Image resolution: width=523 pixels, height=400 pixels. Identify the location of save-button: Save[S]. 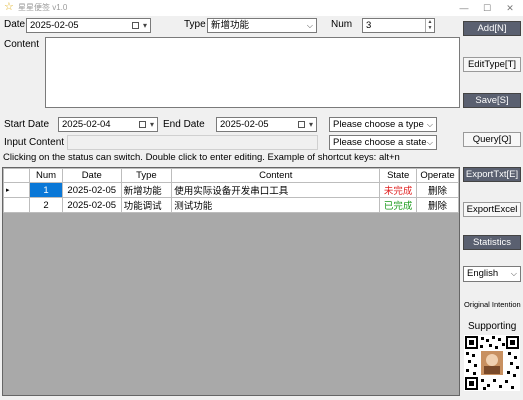
(492, 100).